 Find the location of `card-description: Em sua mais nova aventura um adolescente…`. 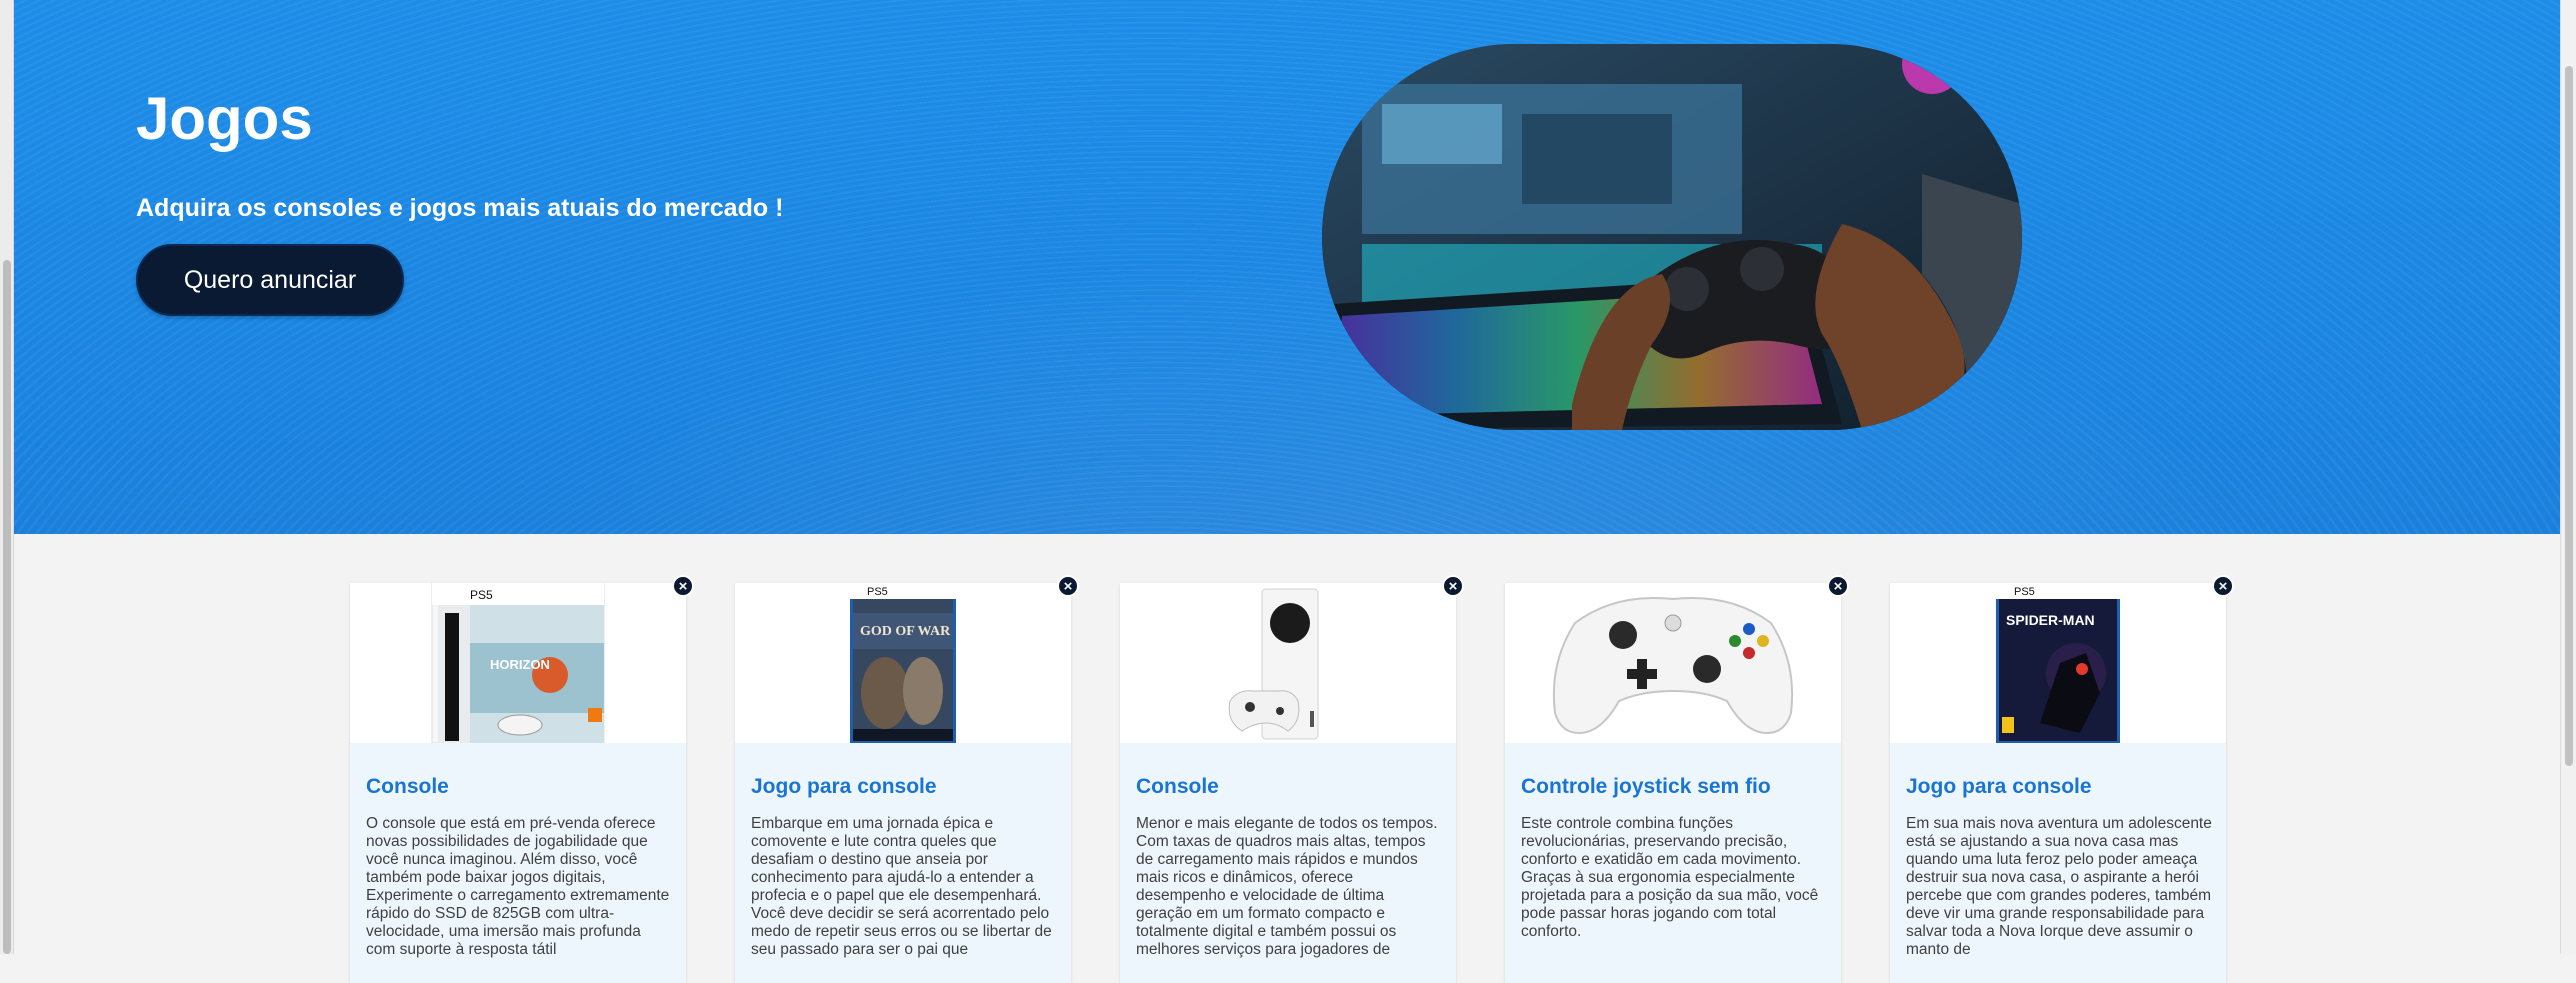

card-description: Em sua mais nova aventura um adolescente… is located at coordinates (2059, 886).